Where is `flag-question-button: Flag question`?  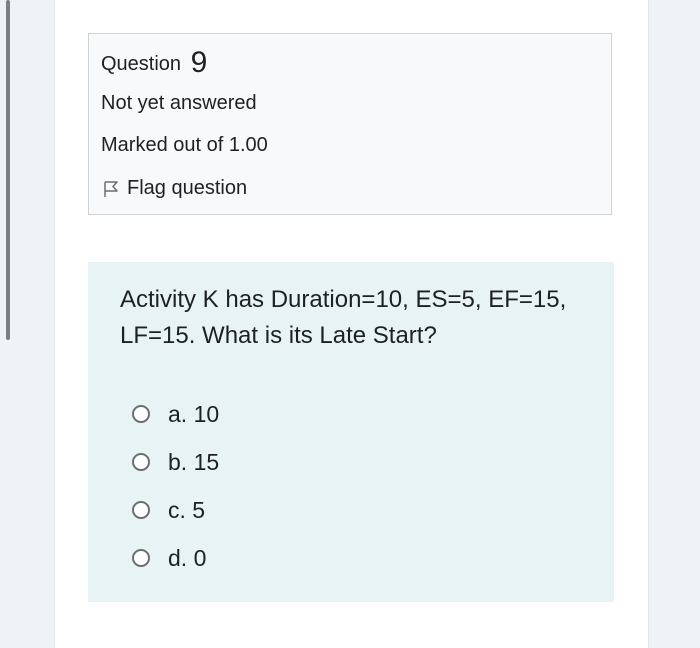
flag-question-button: Flag question is located at coordinates (174, 188).